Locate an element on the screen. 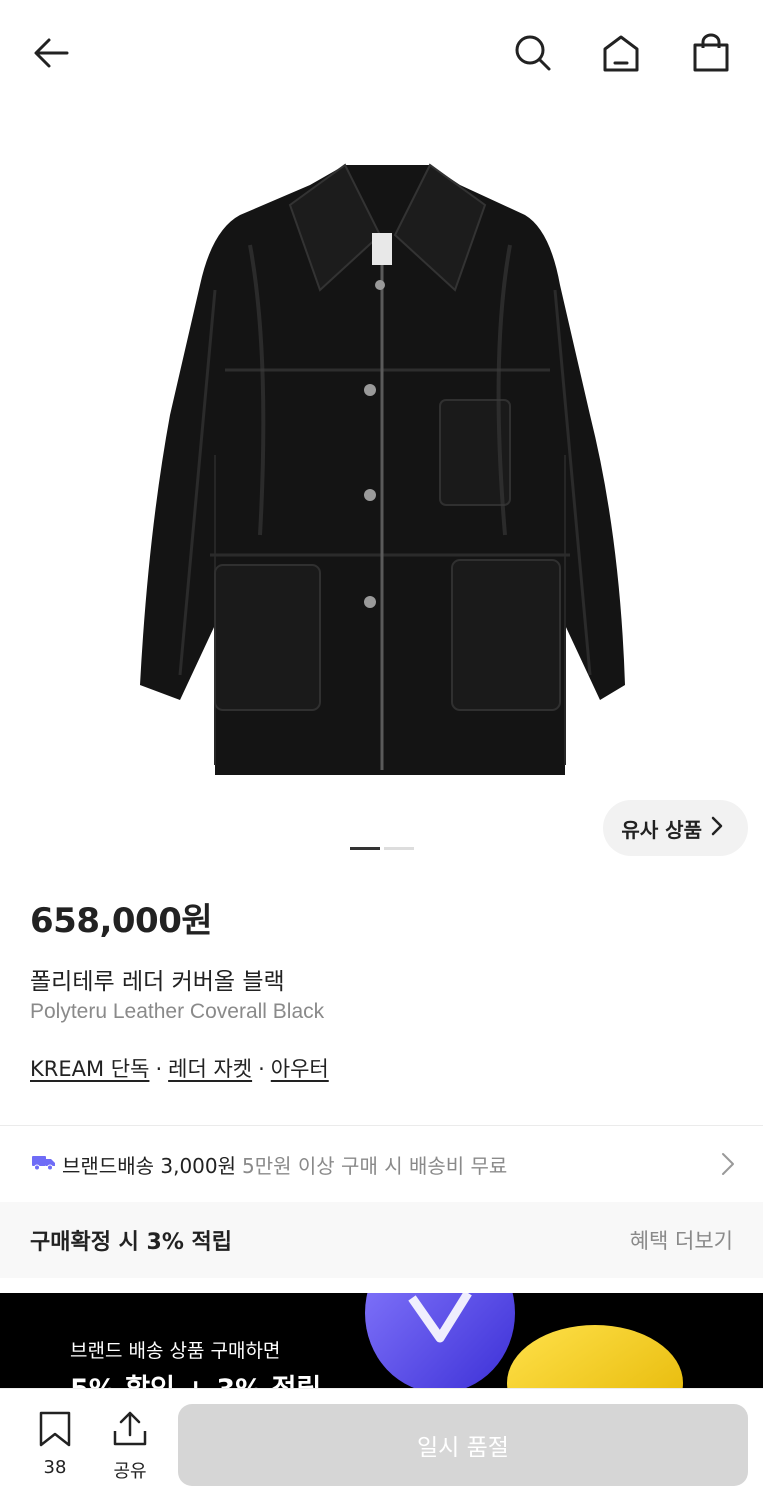 The image size is (763, 1500). promo-banner: 브랜드 배송 상품 구매하면 5% 할인 + 3% 적립 is located at coordinates (381, 1340).